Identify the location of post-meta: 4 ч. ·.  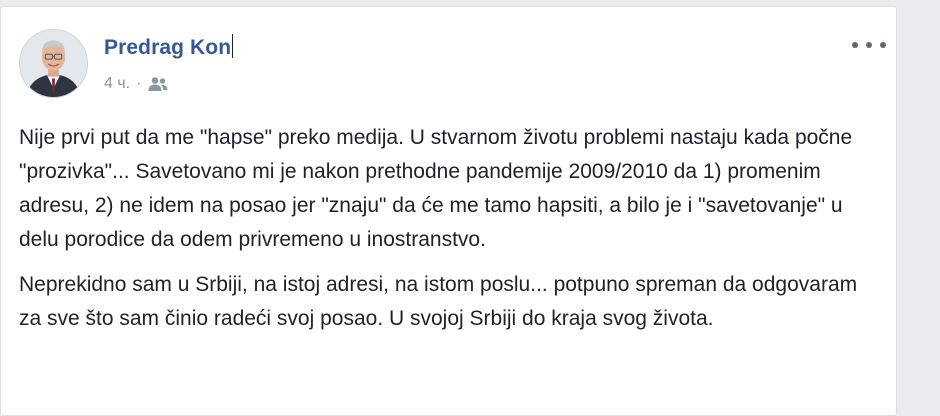
(136, 84).